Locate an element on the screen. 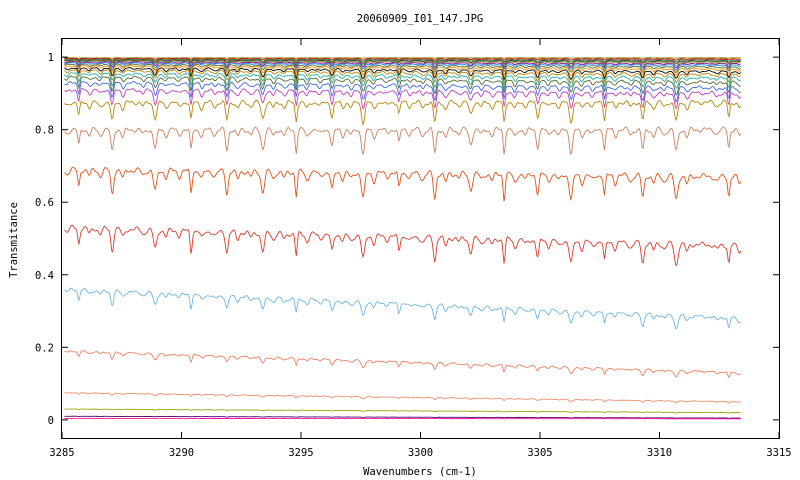  x-tick-label: 3295 is located at coordinates (300, 453).